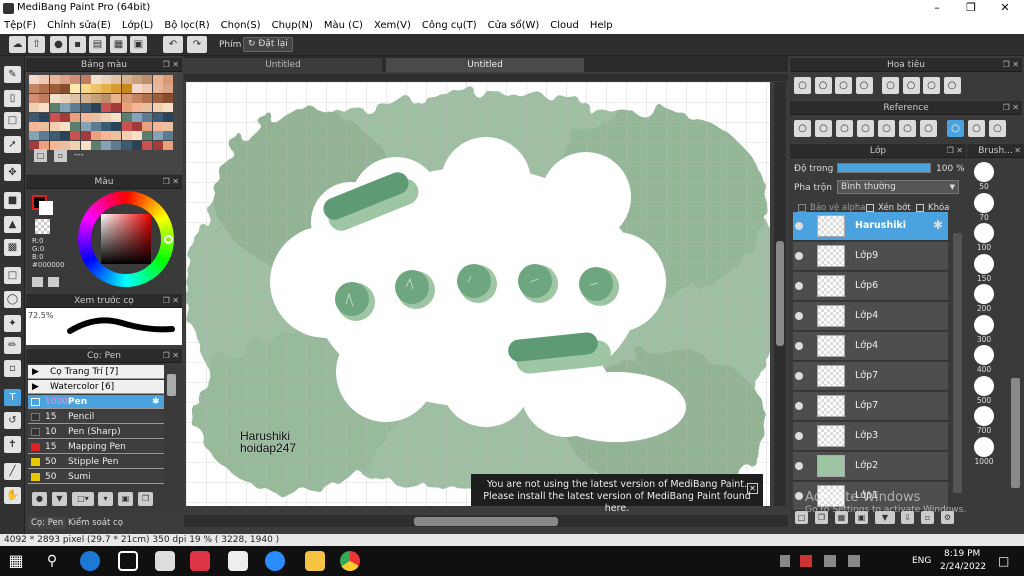 This screenshot has height=576, width=1024. I want to click on eyedropper-icon: ○, so click(928, 128).